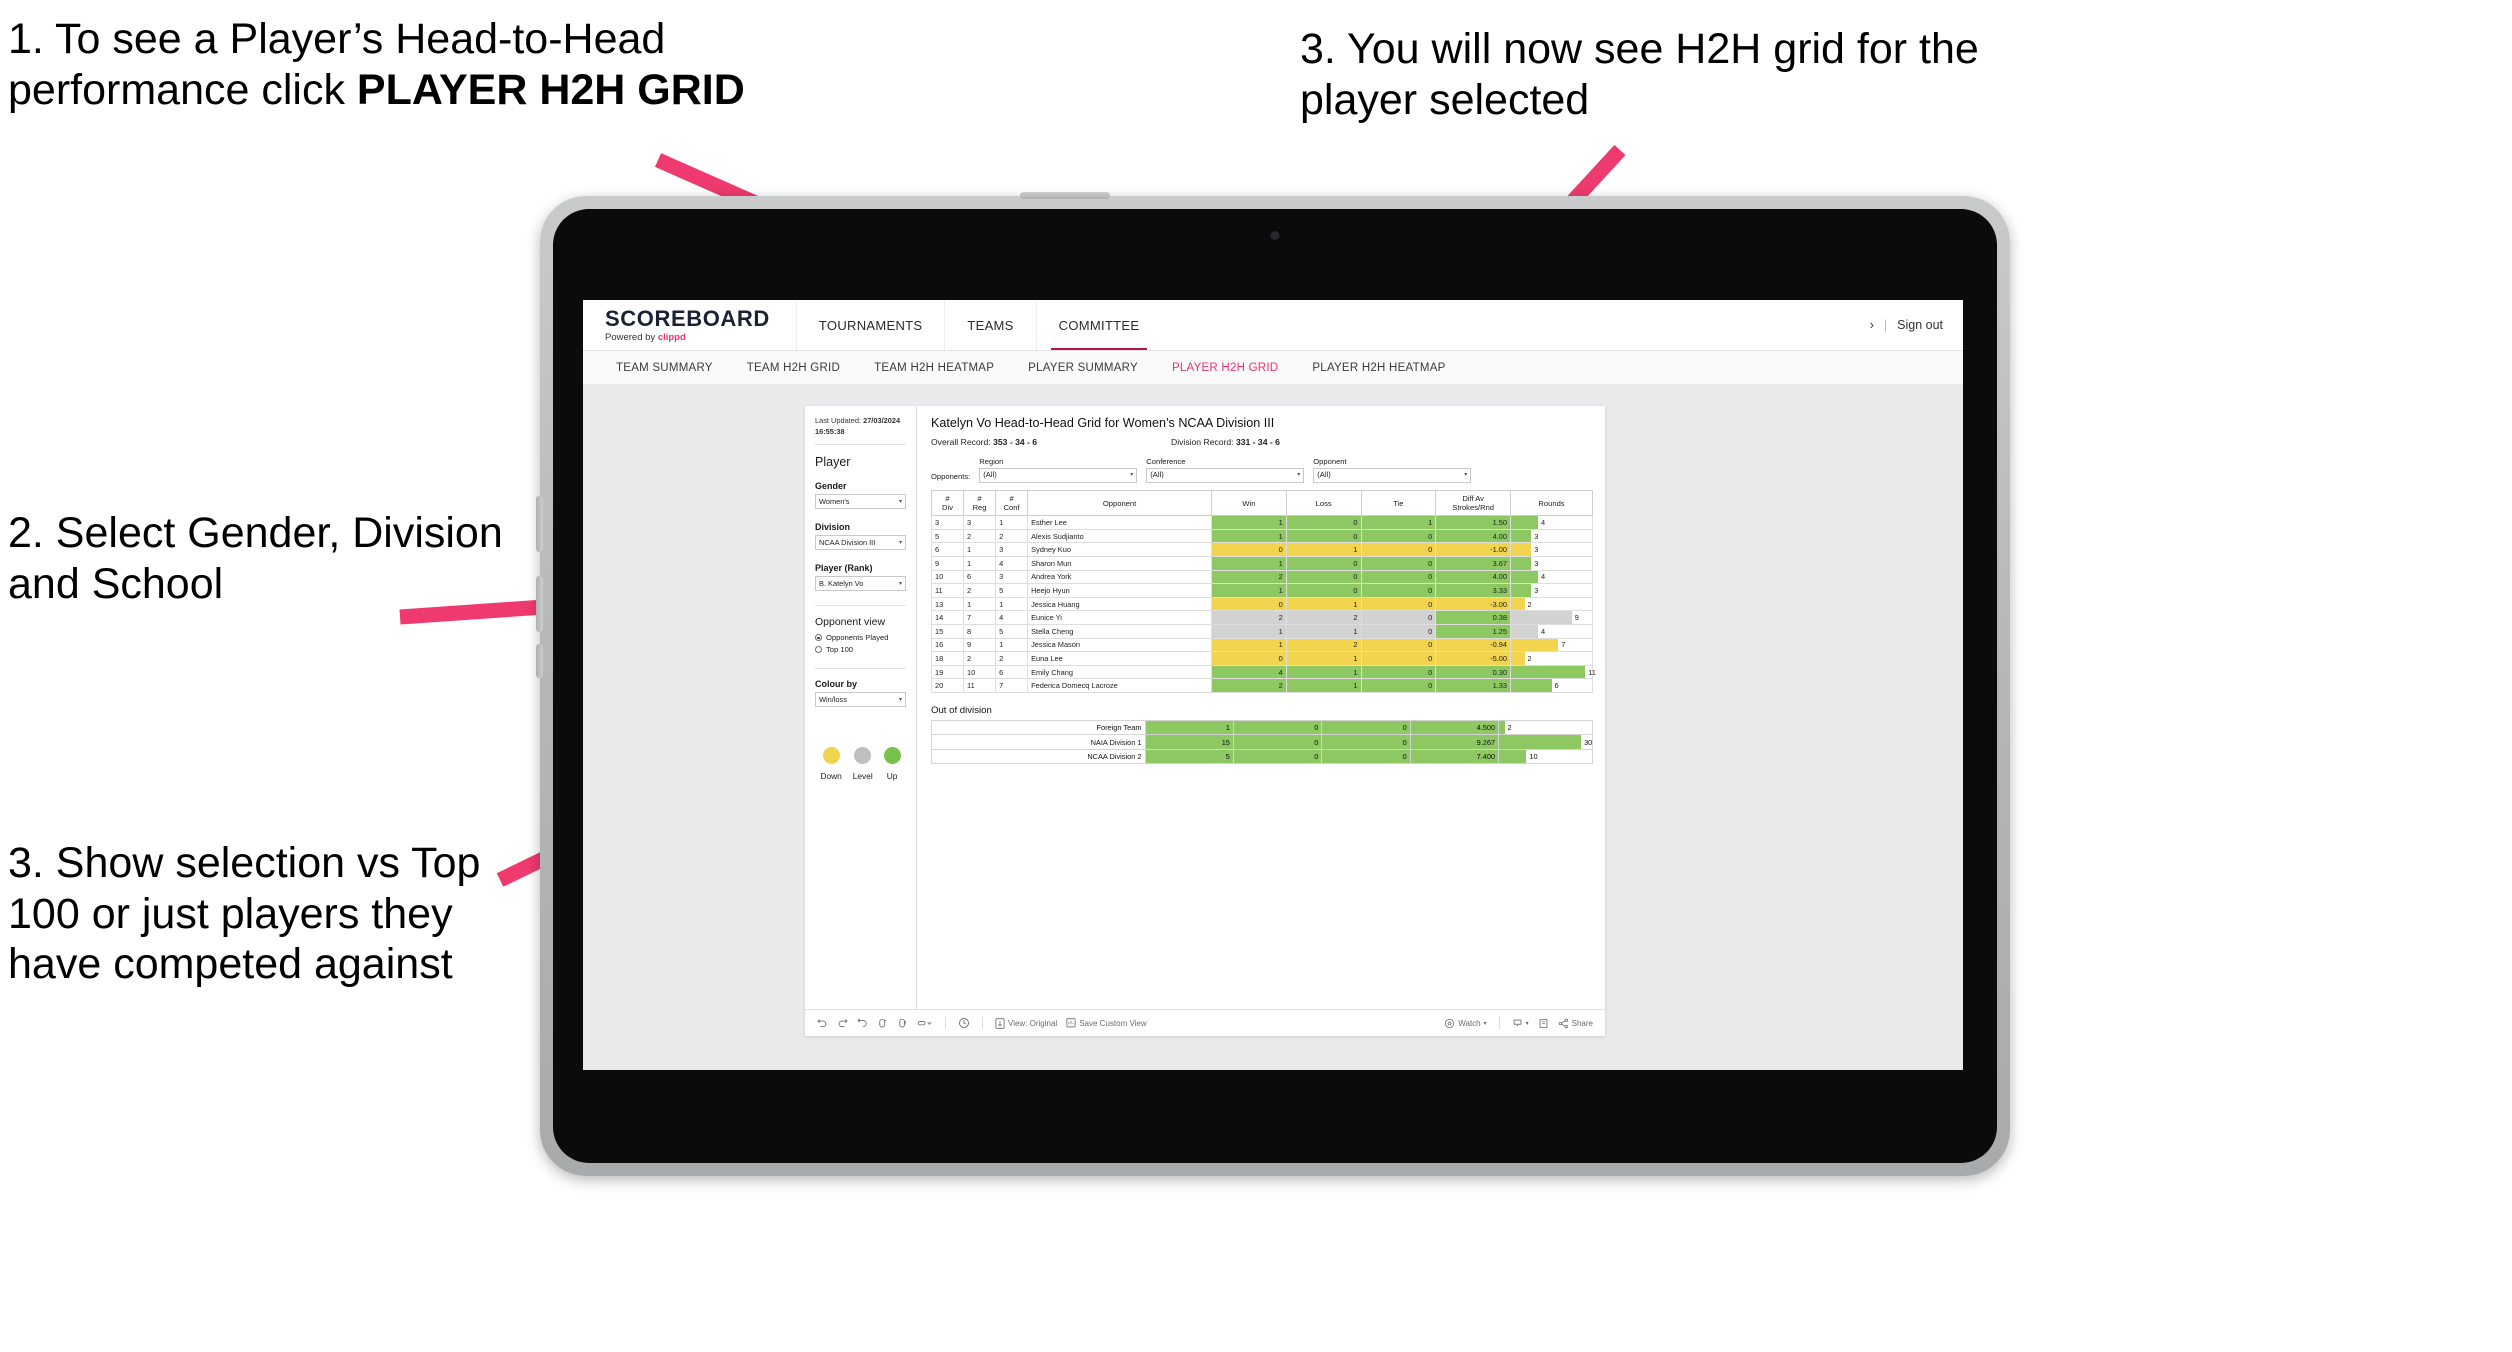 Image resolution: width=2512 pixels, height=1352 pixels. Describe the element at coordinates (925, 1023) in the screenshot. I see `shape-dropdown-icon` at that location.